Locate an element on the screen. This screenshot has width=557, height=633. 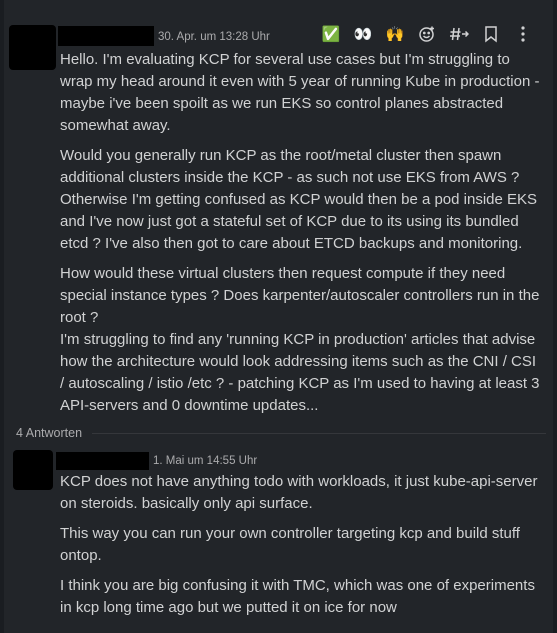
message-actions-toolbar: ✅ 👀 🙌 is located at coordinates (432, 34).